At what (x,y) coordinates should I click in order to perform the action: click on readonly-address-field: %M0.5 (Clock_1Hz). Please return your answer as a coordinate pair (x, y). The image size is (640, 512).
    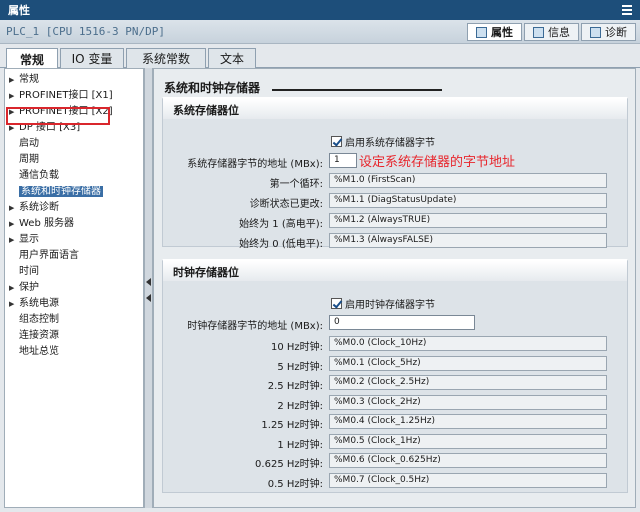
    Looking at the image, I should click on (468, 441).